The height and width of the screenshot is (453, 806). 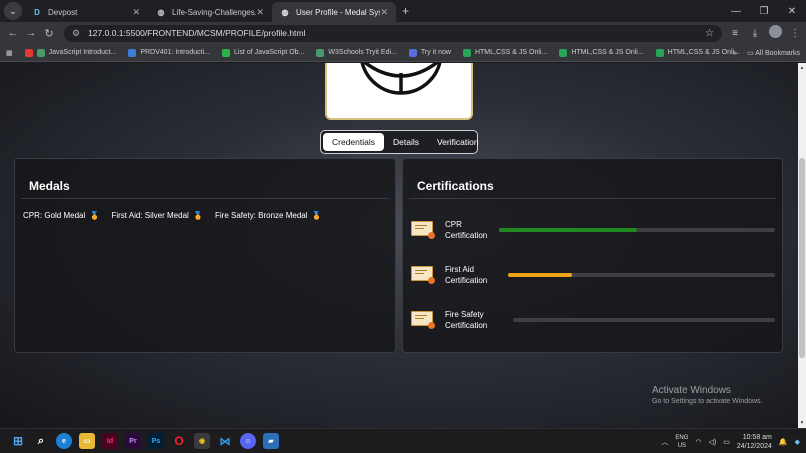 I want to click on profile-avatar, so click(x=399, y=91).